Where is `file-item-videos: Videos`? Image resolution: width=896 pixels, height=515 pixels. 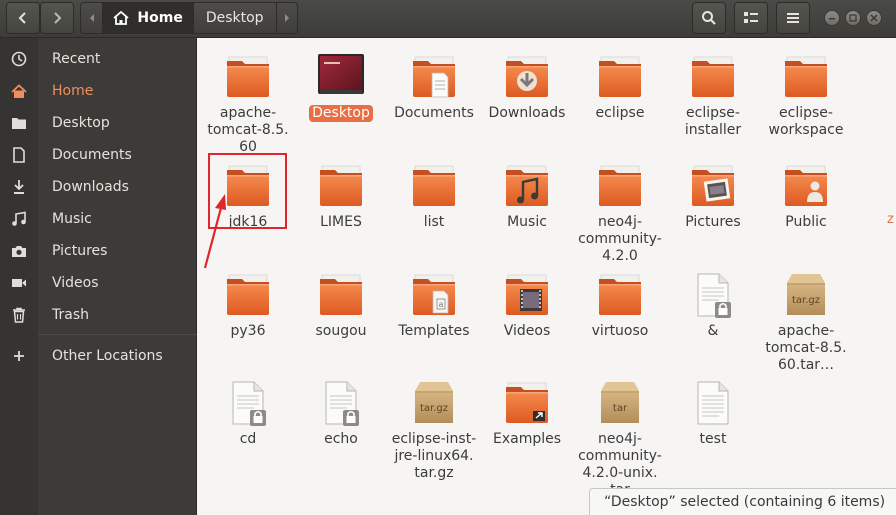 file-item-videos: Videos is located at coordinates (527, 305).